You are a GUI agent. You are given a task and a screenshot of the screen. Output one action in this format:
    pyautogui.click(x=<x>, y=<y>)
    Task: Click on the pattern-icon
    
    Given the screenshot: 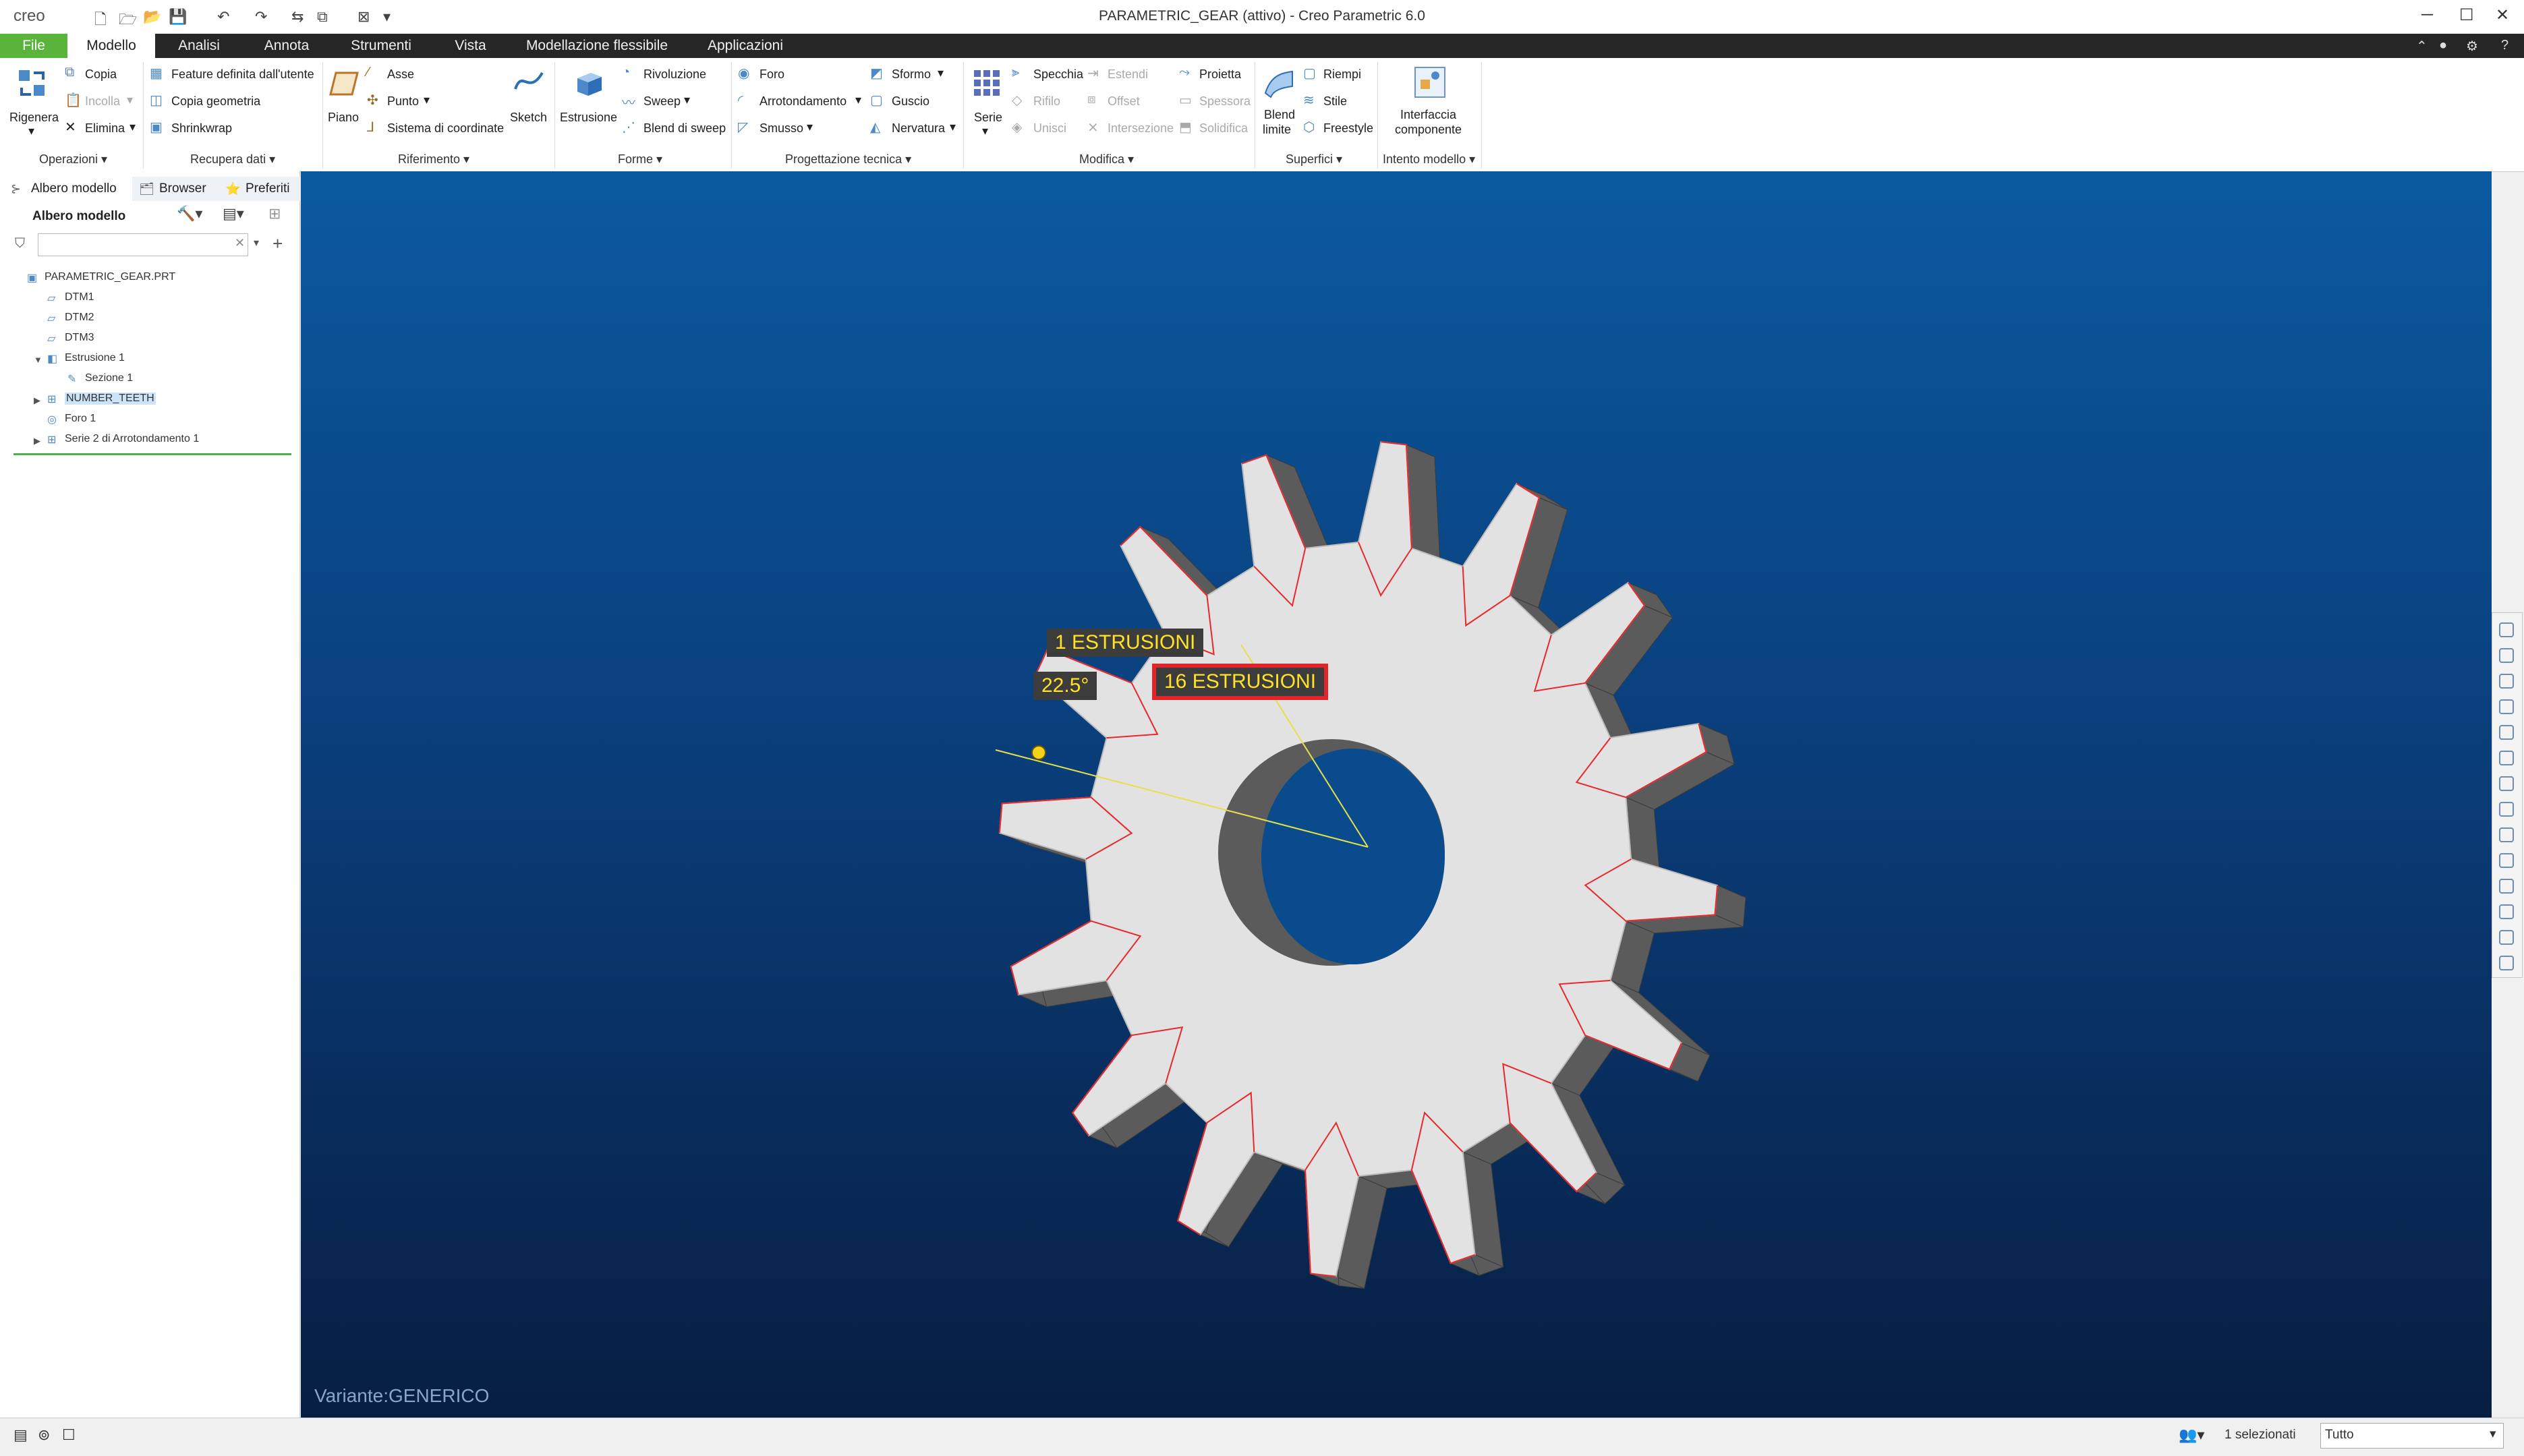 What is the action you would take?
    pyautogui.click(x=988, y=83)
    